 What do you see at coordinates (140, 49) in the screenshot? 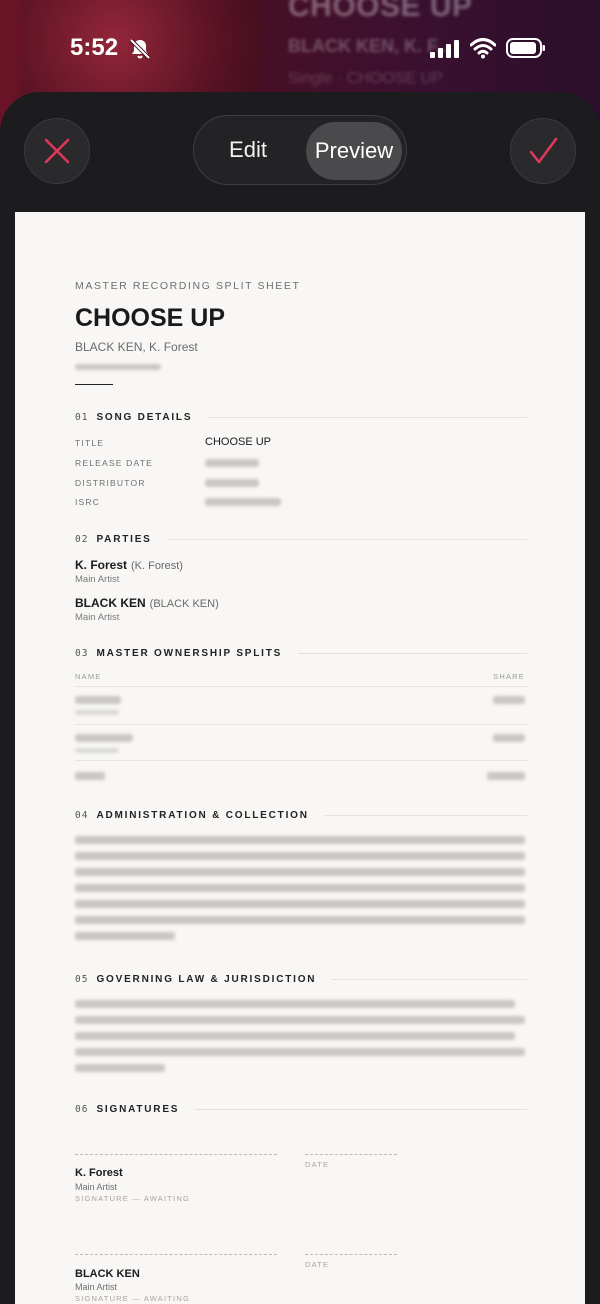
I see `bell-muted-icon` at bounding box center [140, 49].